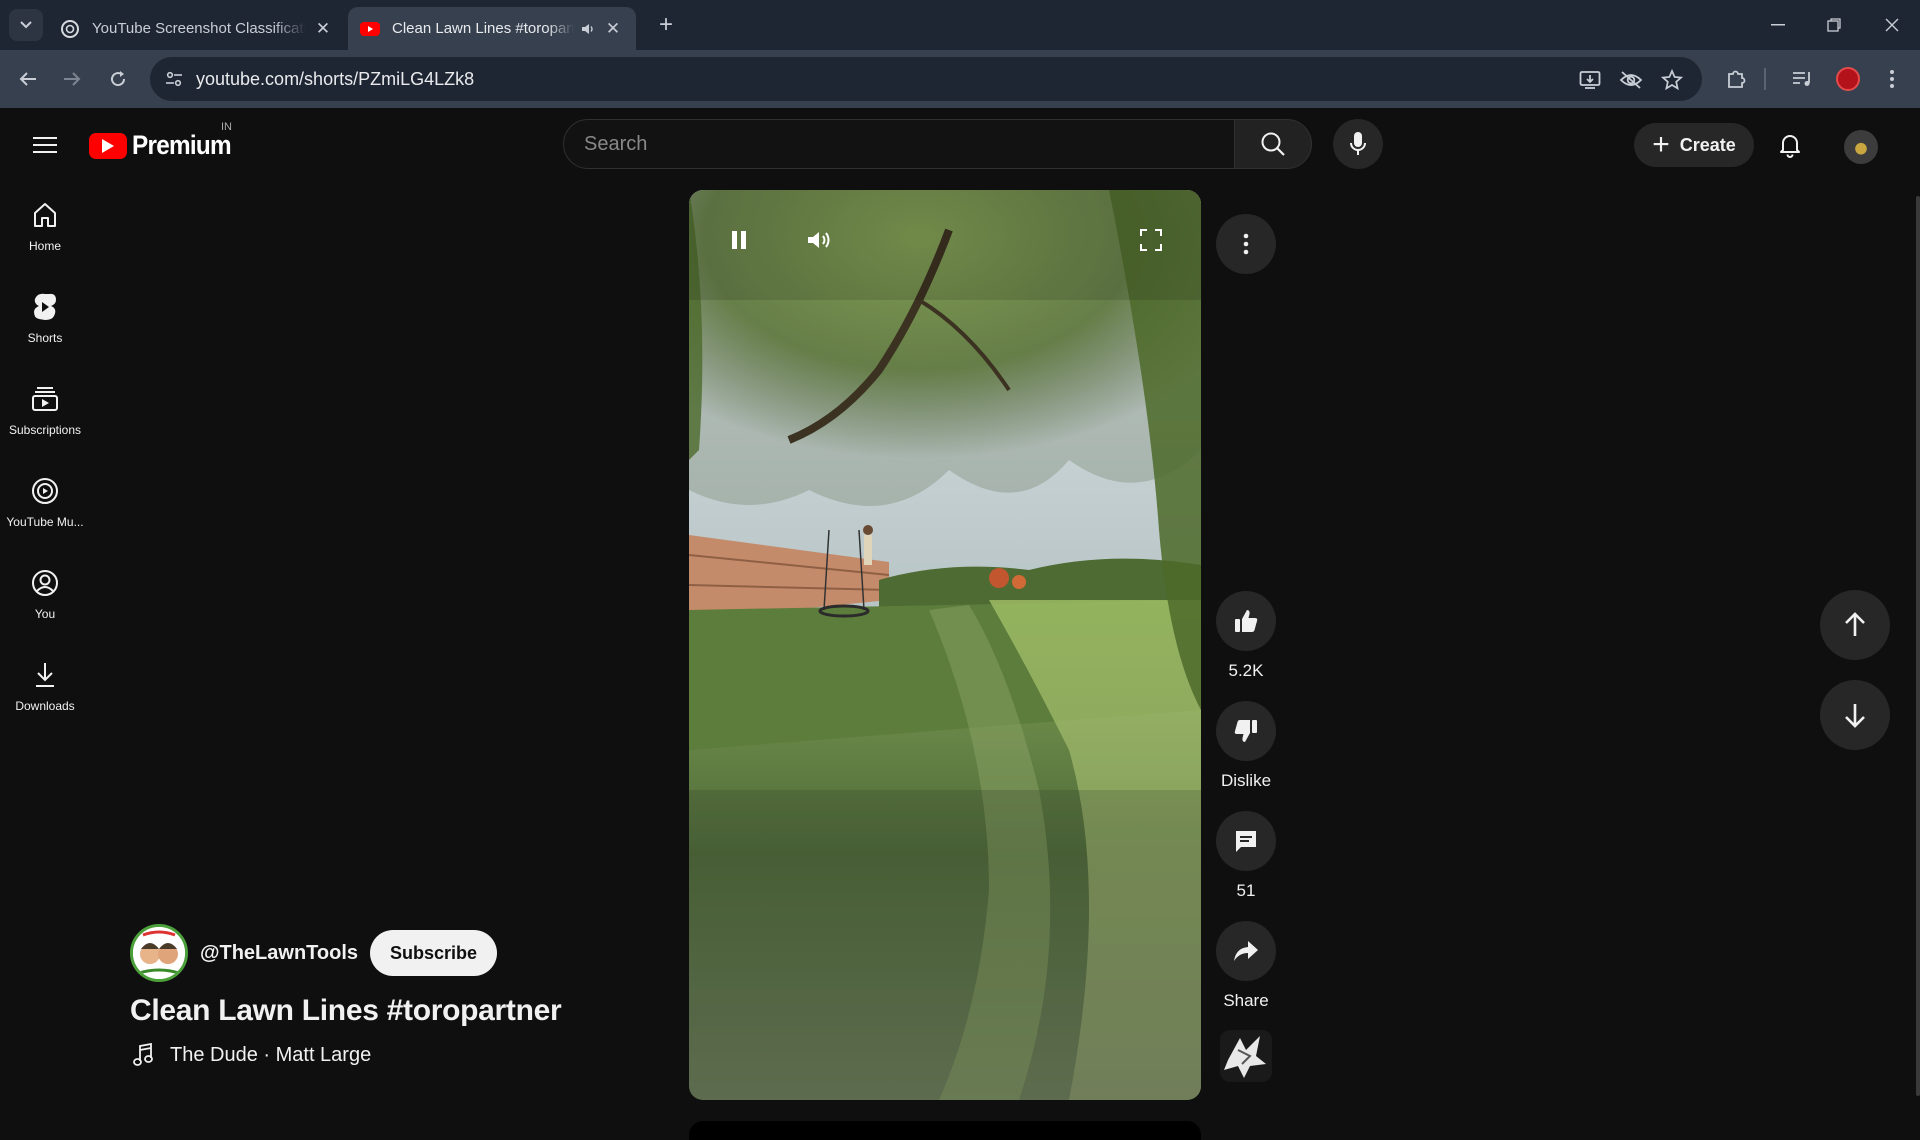 This screenshot has height=1140, width=1920. Describe the element at coordinates (45, 312) in the screenshot. I see `guide-item-shorts: Shorts` at that location.